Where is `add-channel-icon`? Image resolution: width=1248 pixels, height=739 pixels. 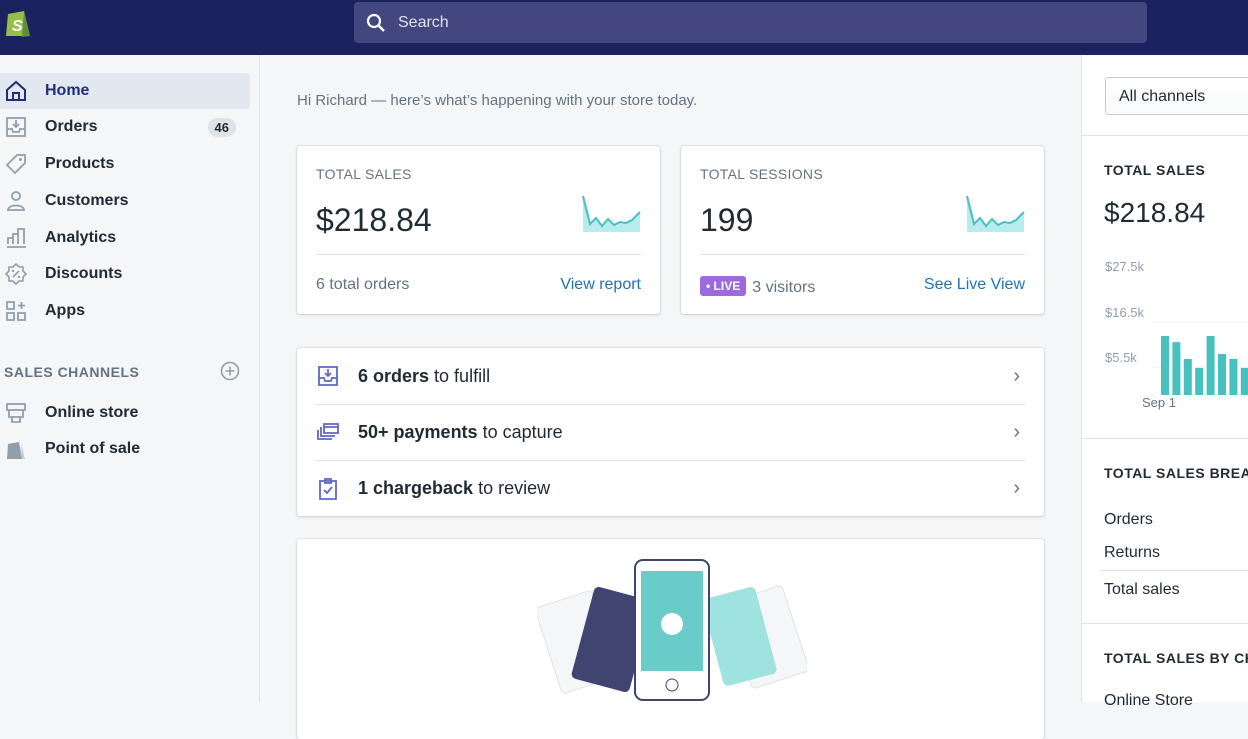 add-channel-icon is located at coordinates (230, 371).